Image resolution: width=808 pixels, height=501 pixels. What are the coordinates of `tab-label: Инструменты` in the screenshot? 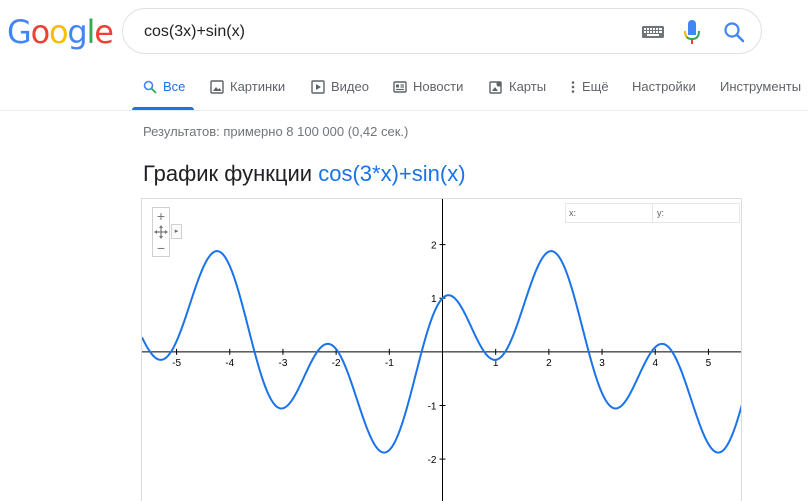 It's located at (761, 86).